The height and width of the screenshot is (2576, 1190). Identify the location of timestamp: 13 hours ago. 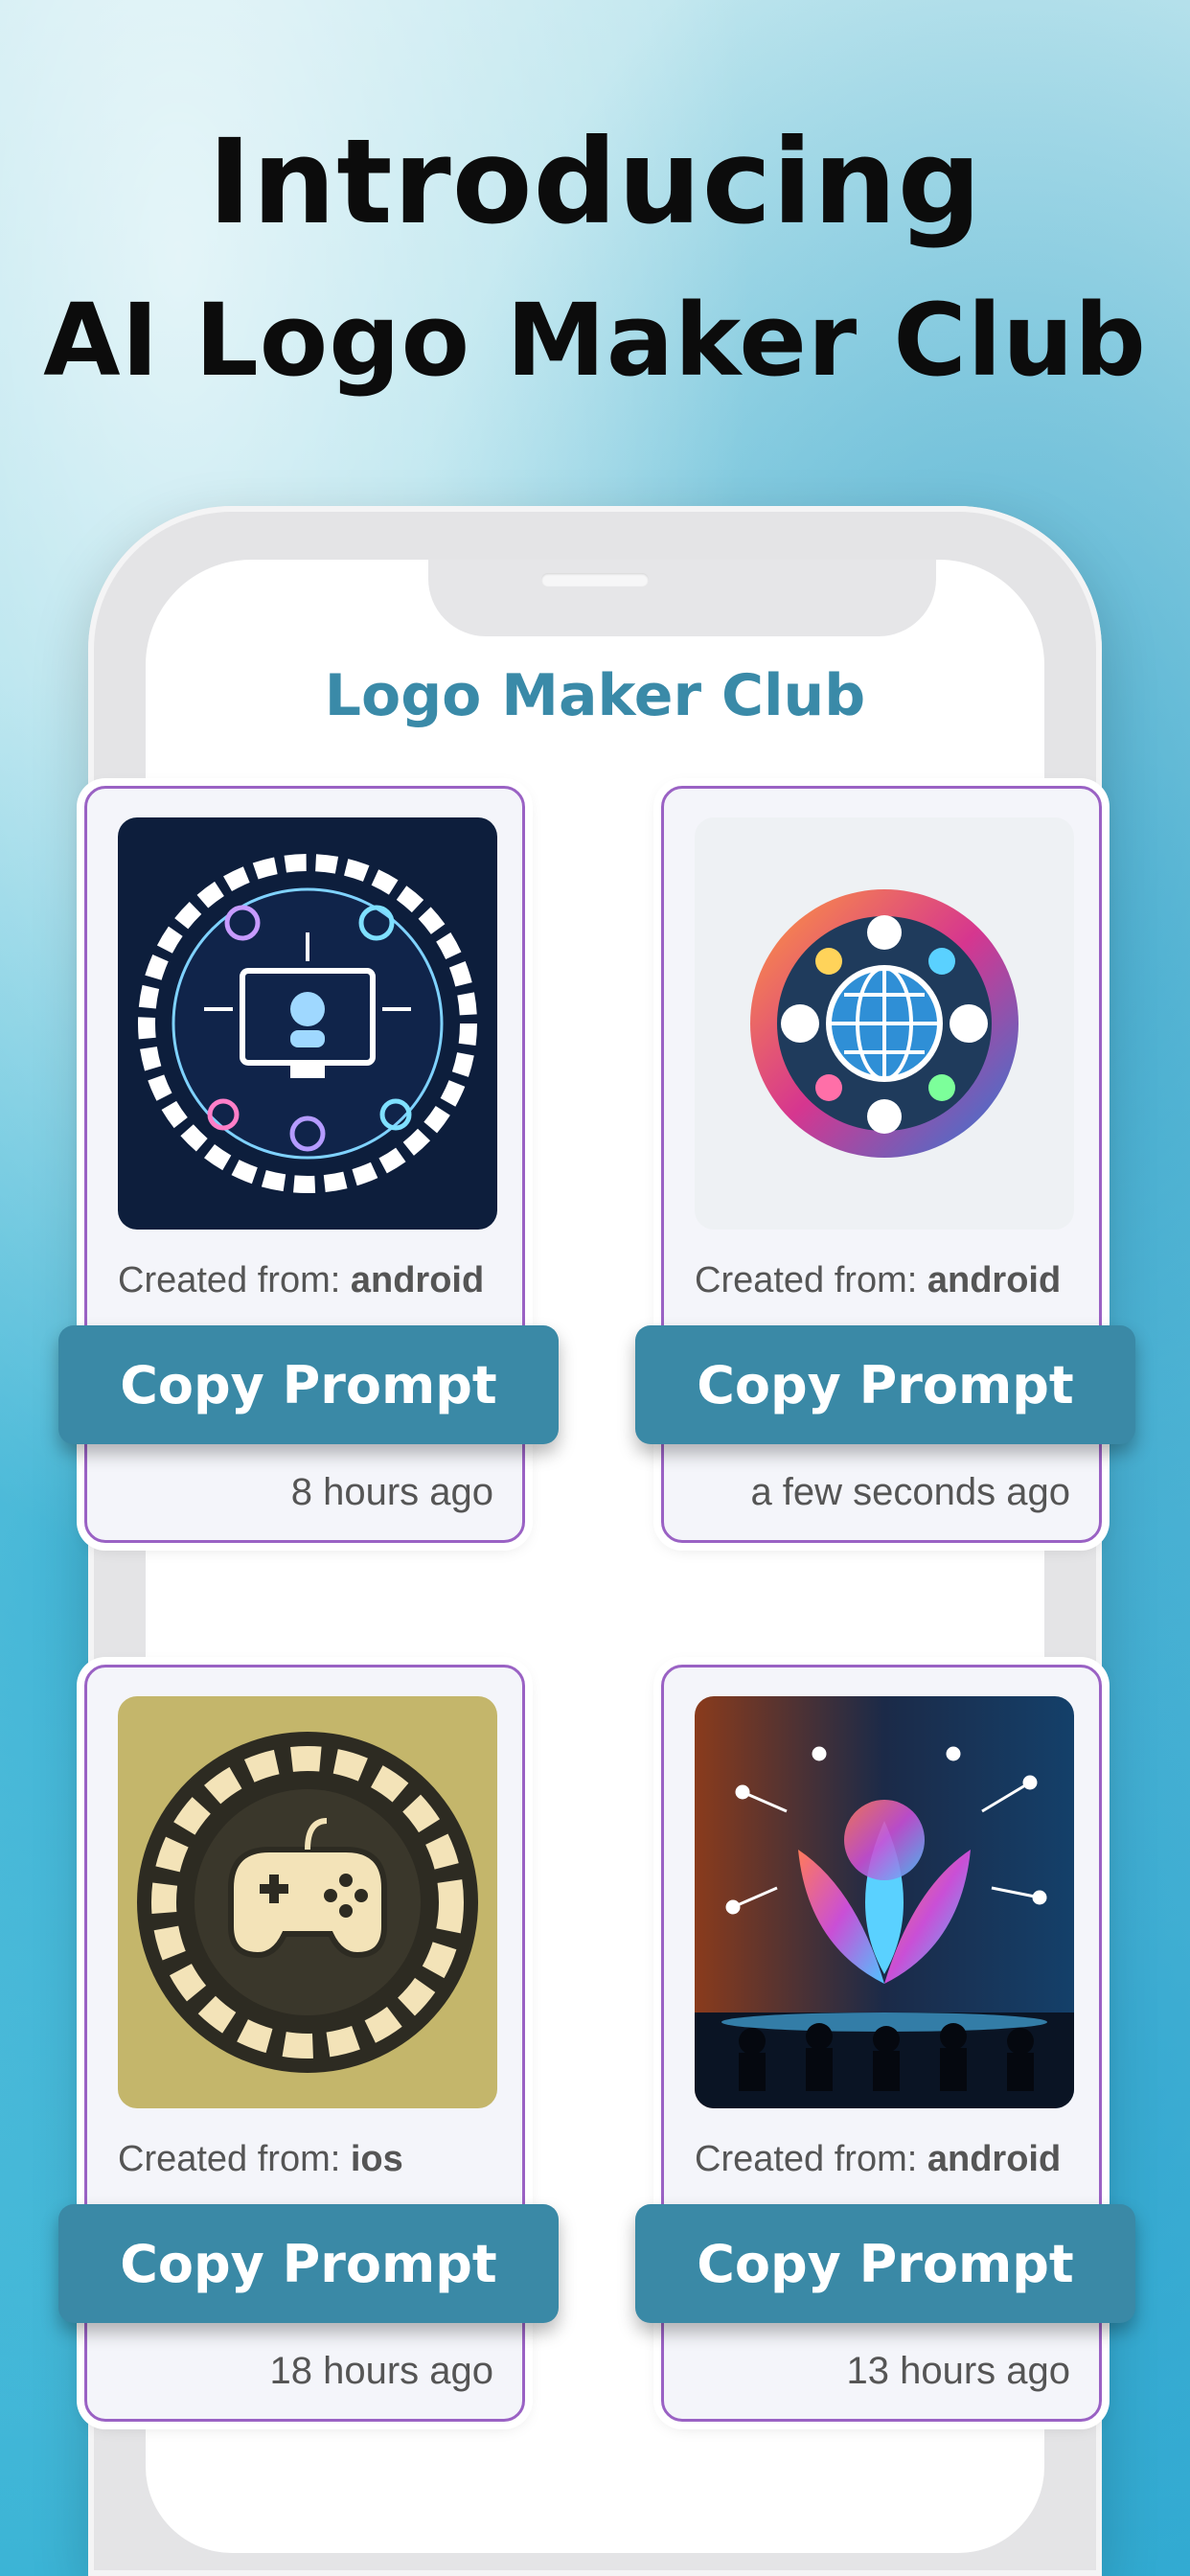
(958, 2371).